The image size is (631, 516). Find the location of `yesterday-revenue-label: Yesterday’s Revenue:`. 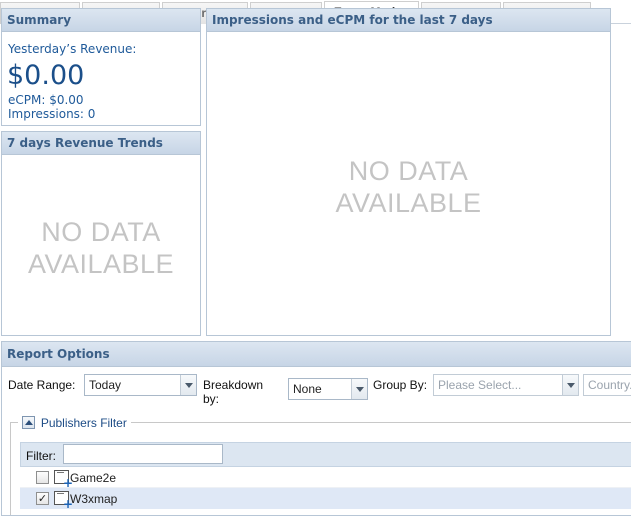

yesterday-revenue-label: Yesterday’s Revenue: is located at coordinates (72, 49).